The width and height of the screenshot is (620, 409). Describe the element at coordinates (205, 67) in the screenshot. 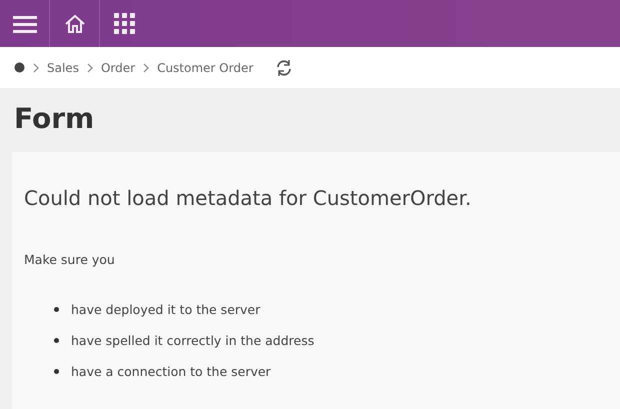

I see `breadcrumb-link: Customer Order` at that location.